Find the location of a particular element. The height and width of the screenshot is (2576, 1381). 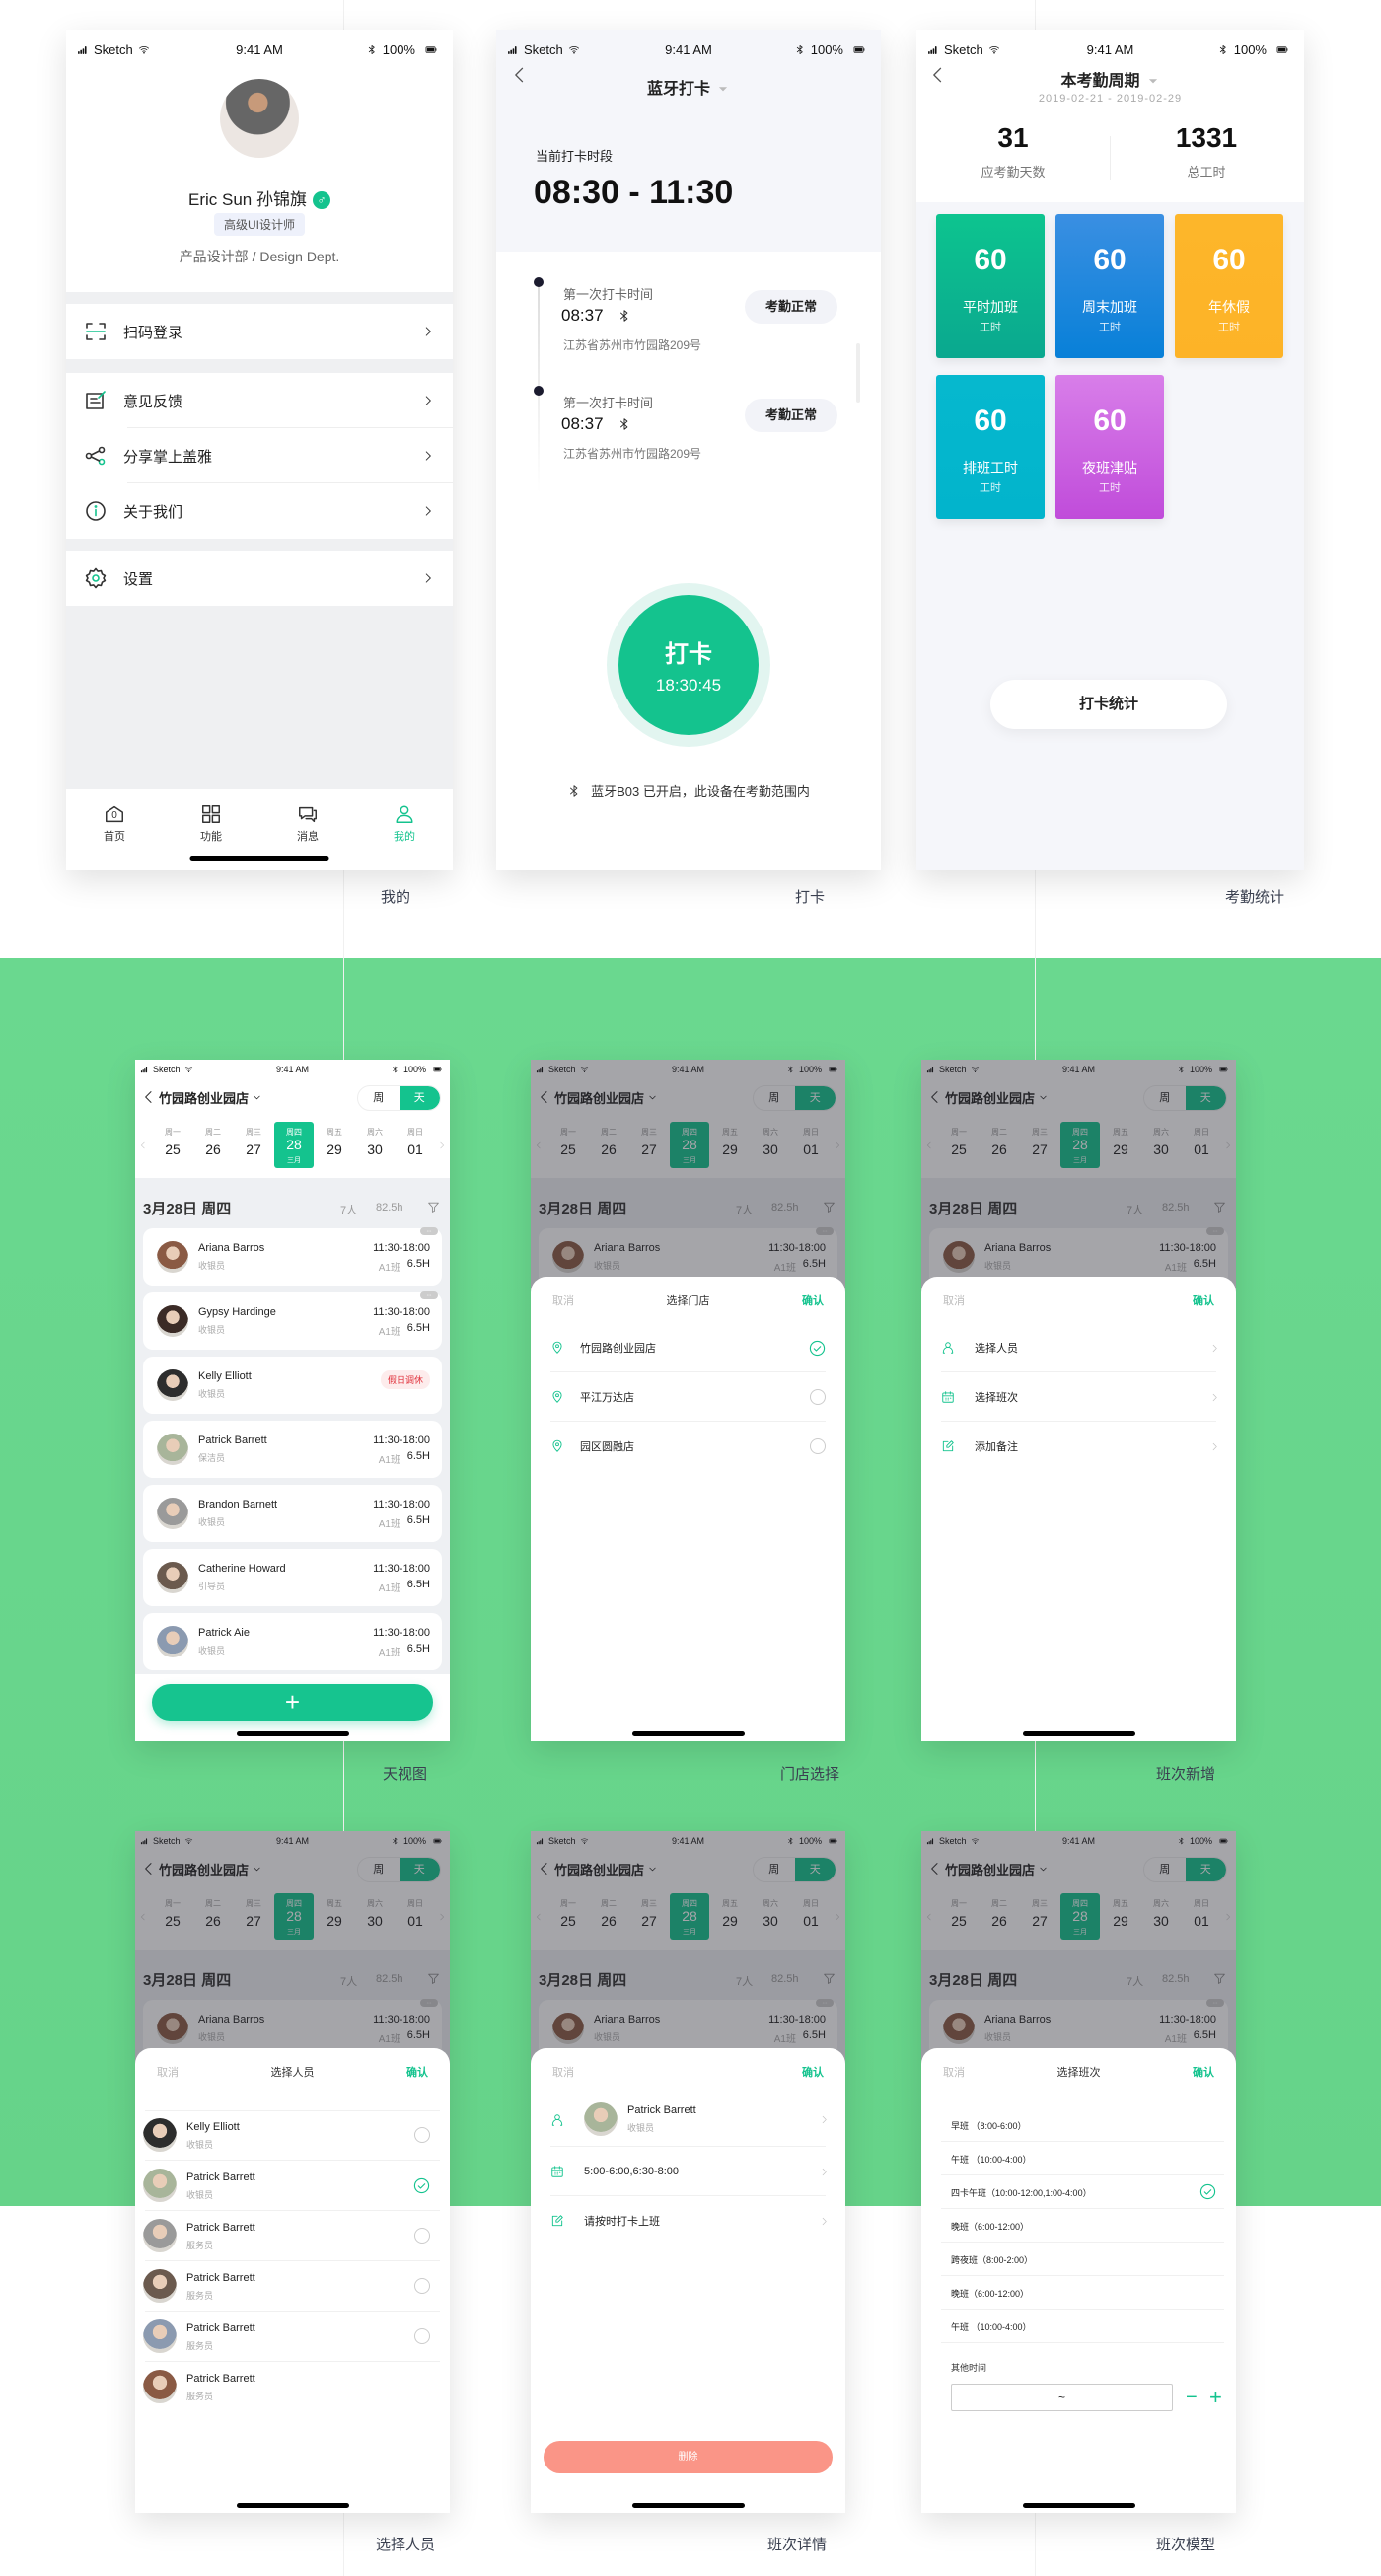

stat-tile: 60 周末加班 工时 is located at coordinates (1109, 286).